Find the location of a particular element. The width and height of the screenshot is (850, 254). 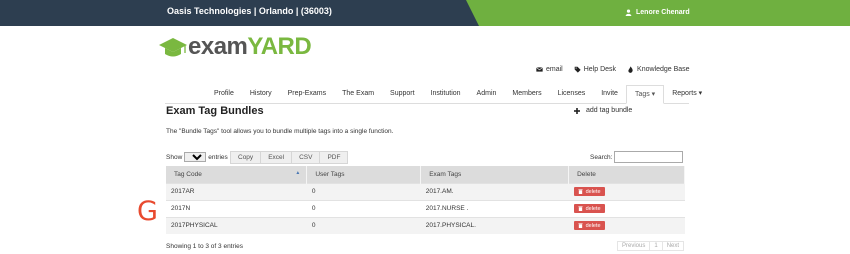

add-tag-bundle-button: add tag bundle is located at coordinates (603, 110).